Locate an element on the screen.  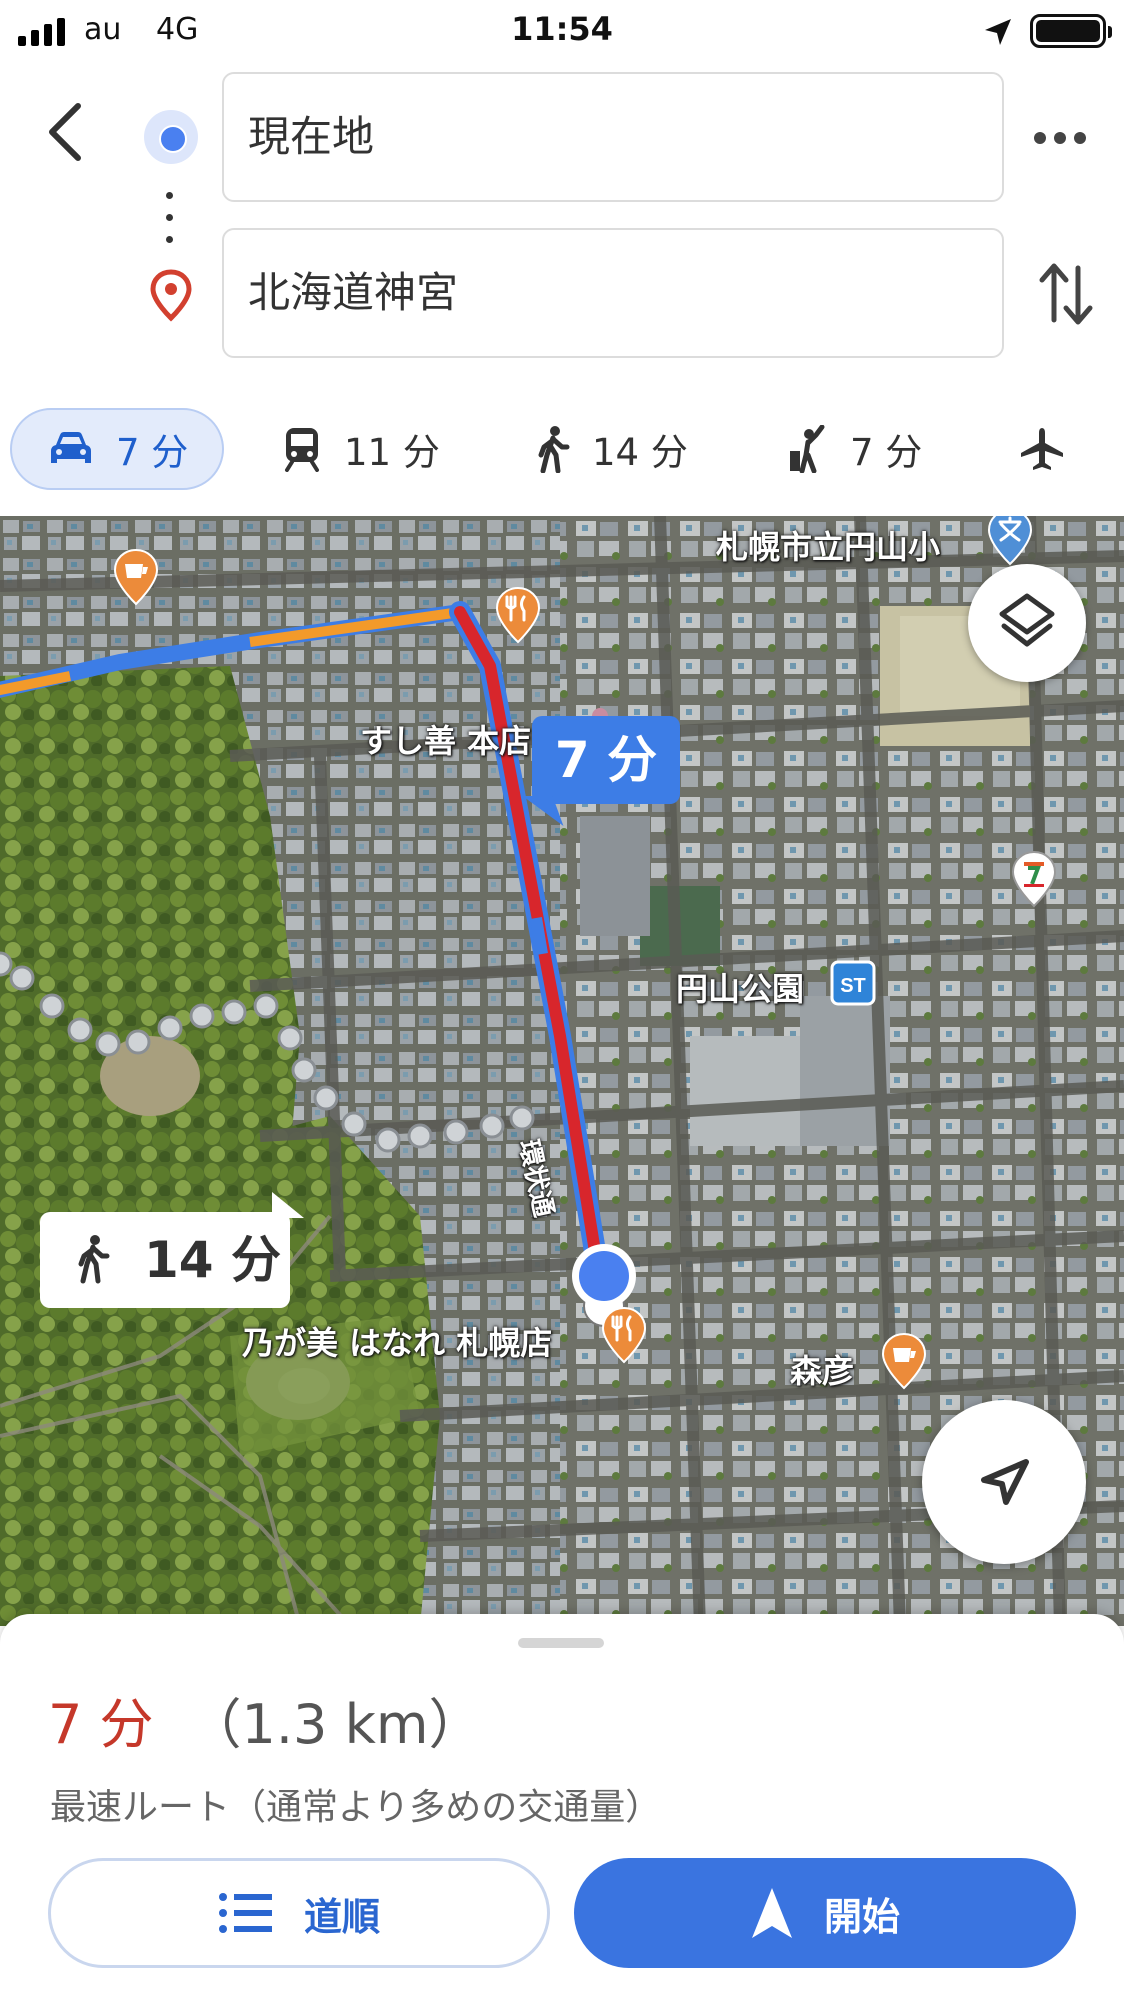
walking-time-label: 14 分 is located at coordinates (212, 1260).